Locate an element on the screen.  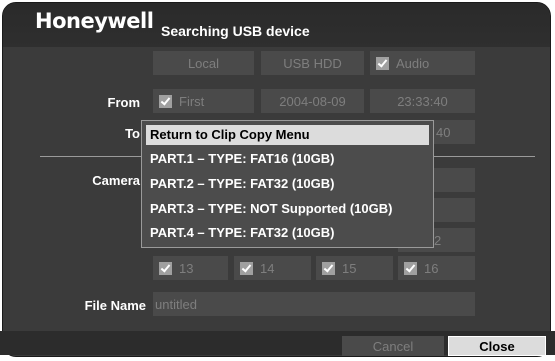
from-date-field: 2004-08-09 is located at coordinates (312, 101).